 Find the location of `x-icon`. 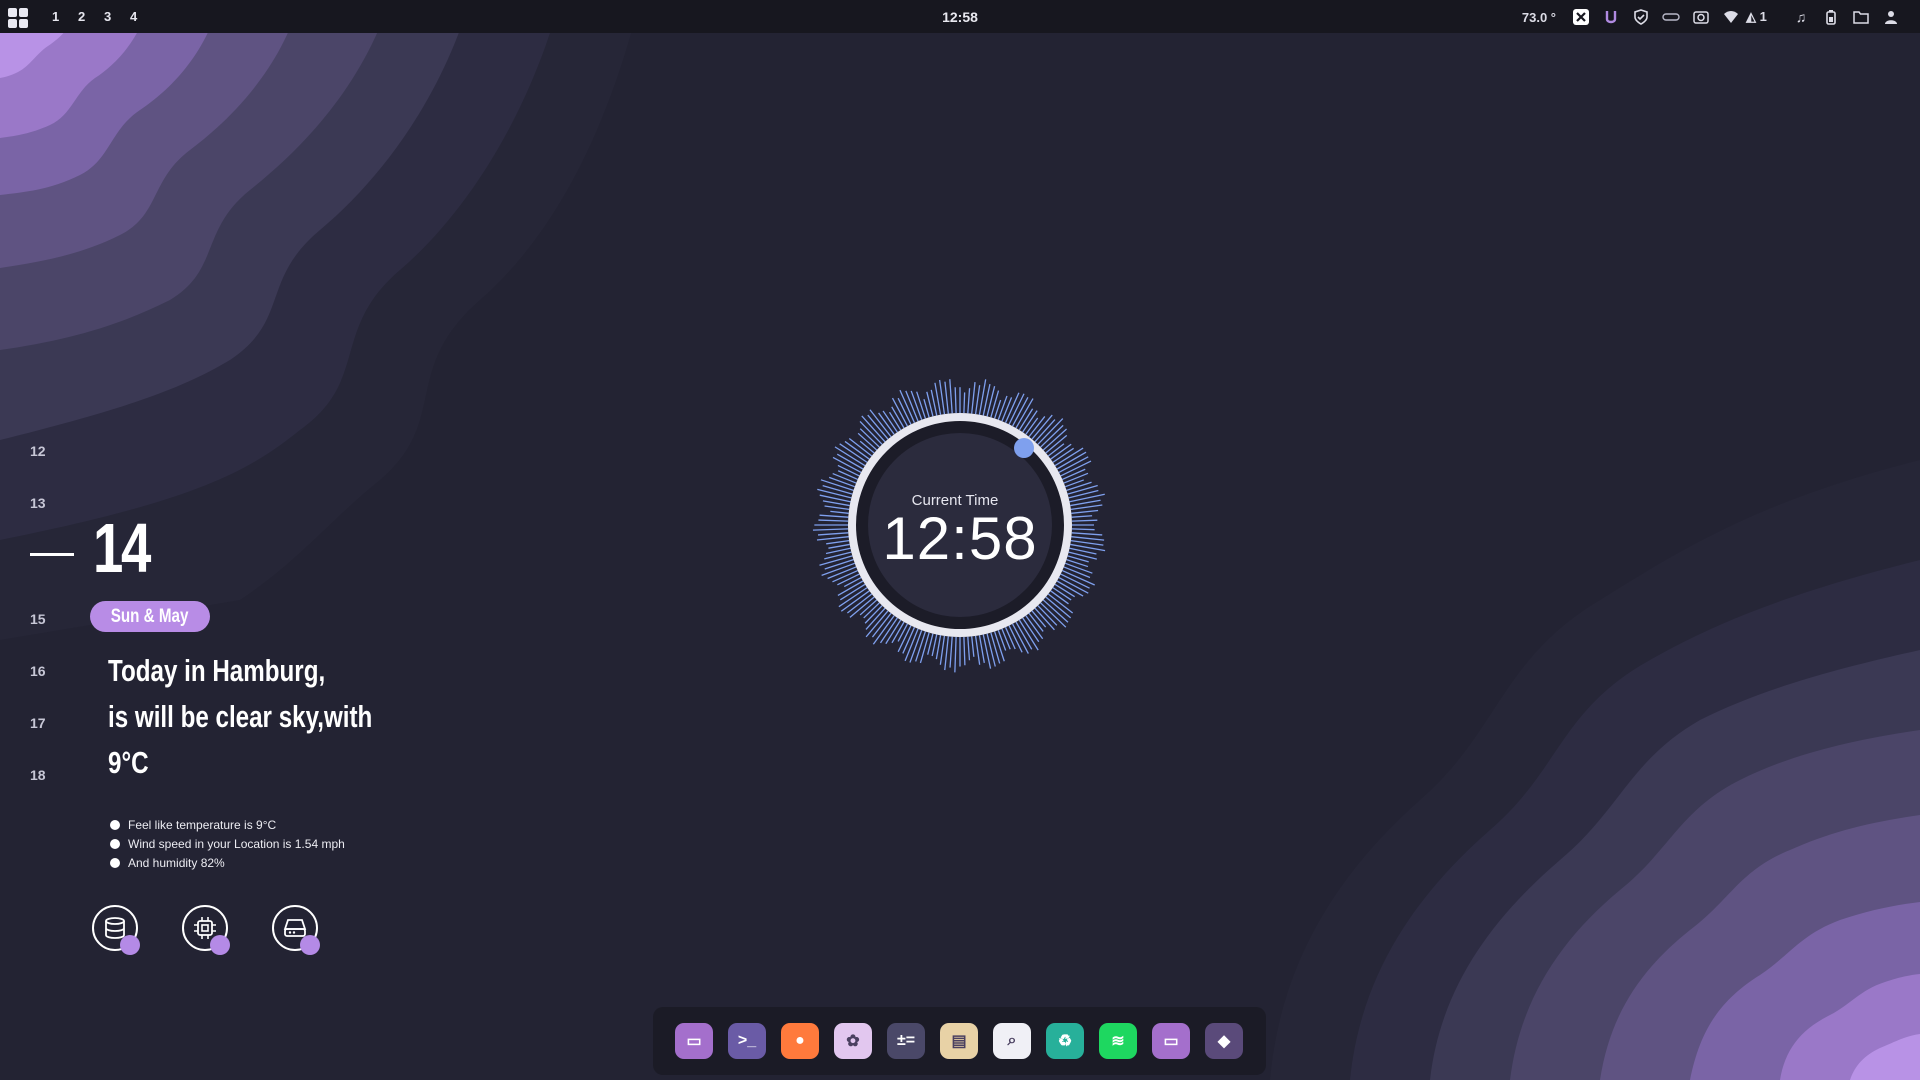

x-icon is located at coordinates (1581, 17).